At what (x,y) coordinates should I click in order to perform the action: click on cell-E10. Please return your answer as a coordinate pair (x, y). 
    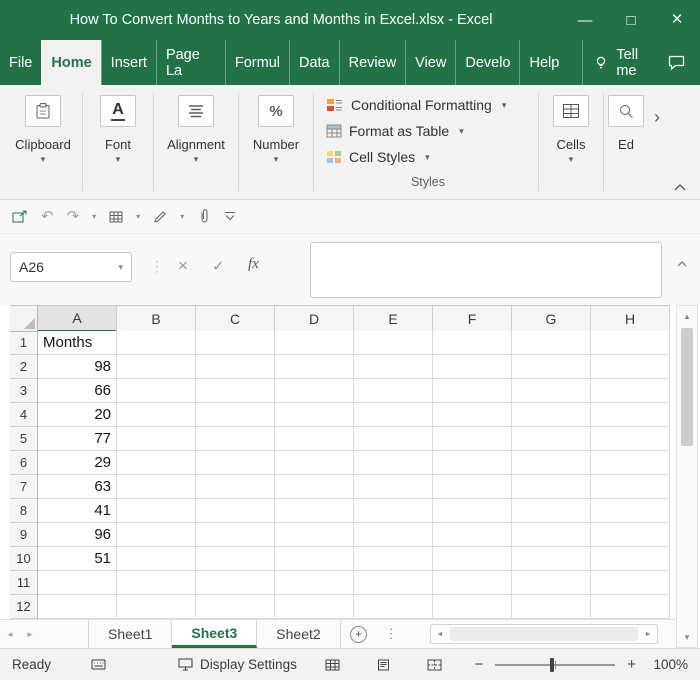
    Looking at the image, I should click on (393, 559).